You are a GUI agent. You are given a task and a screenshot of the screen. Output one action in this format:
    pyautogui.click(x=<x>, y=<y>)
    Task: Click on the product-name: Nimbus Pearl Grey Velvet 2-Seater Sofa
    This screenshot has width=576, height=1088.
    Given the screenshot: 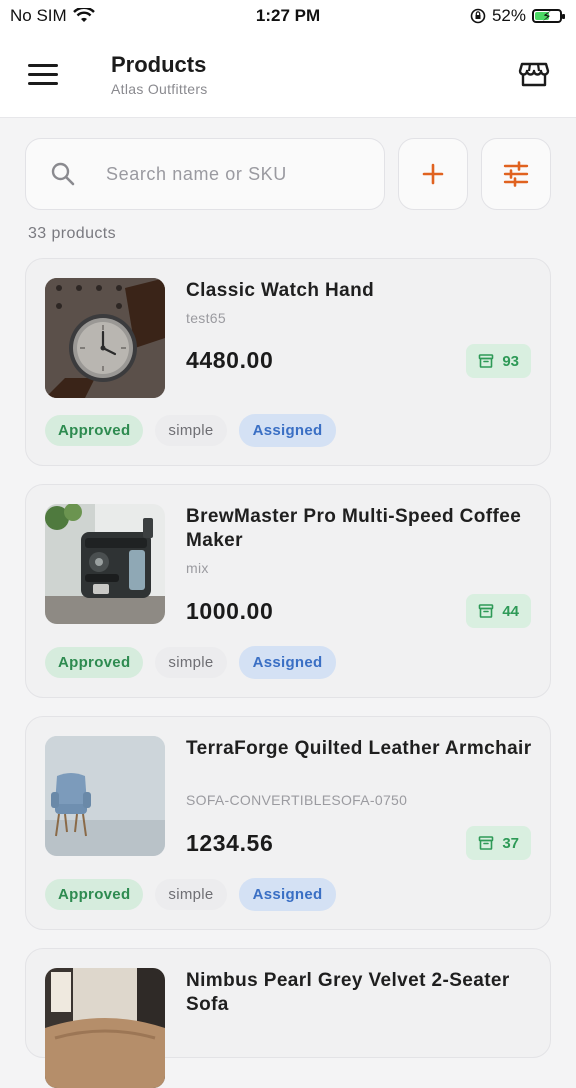 What is the action you would take?
    pyautogui.click(x=348, y=992)
    